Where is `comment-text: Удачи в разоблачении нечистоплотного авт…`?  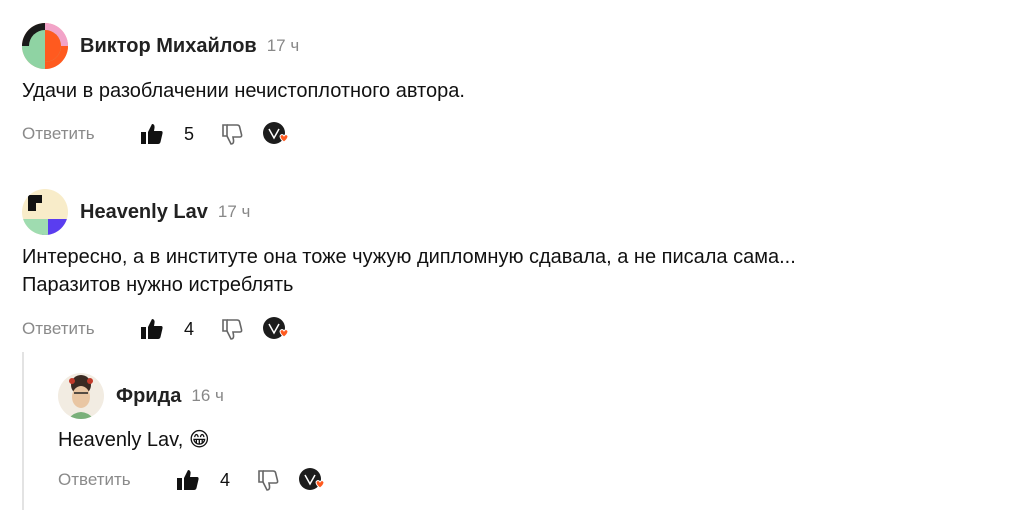
comment-text: Удачи в разоблачении нечистоплотного авт… is located at coordinates (243, 91).